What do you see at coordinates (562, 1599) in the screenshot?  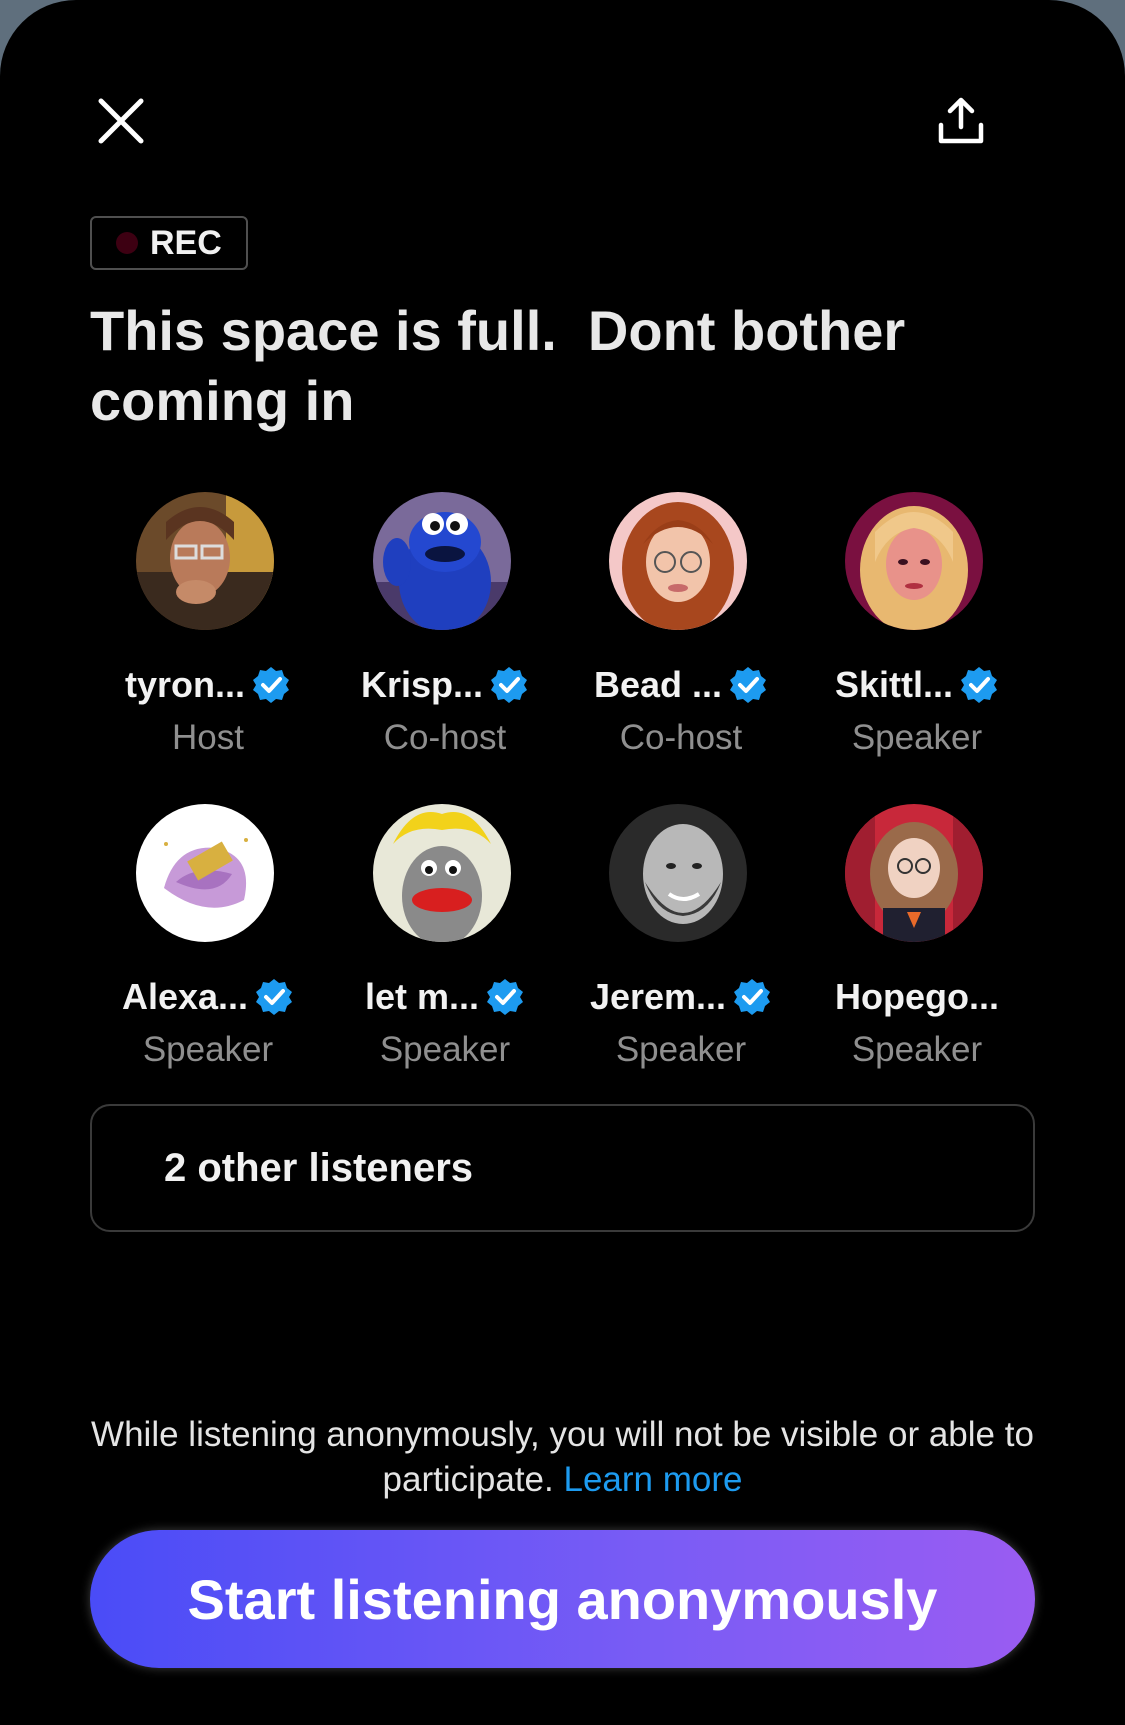 I see `start-listening-anonymously-button: Start listening anonymously` at bounding box center [562, 1599].